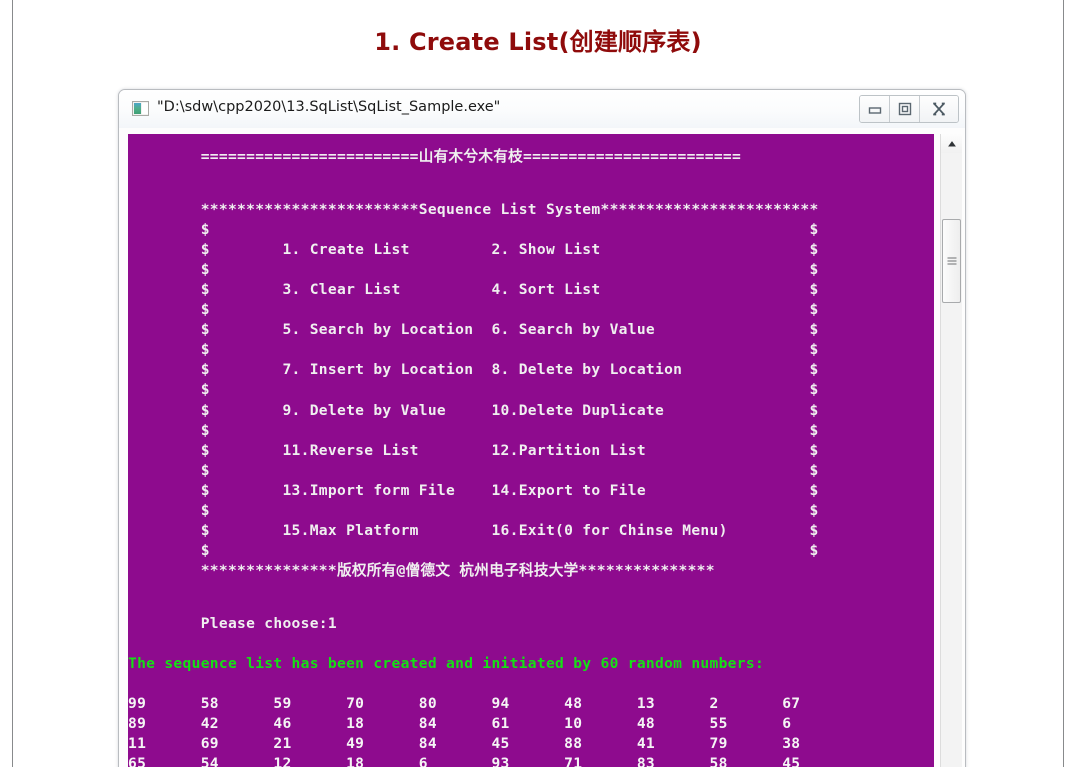 The height and width of the screenshot is (767, 1080). I want to click on chevron-up-icon, so click(951, 143).